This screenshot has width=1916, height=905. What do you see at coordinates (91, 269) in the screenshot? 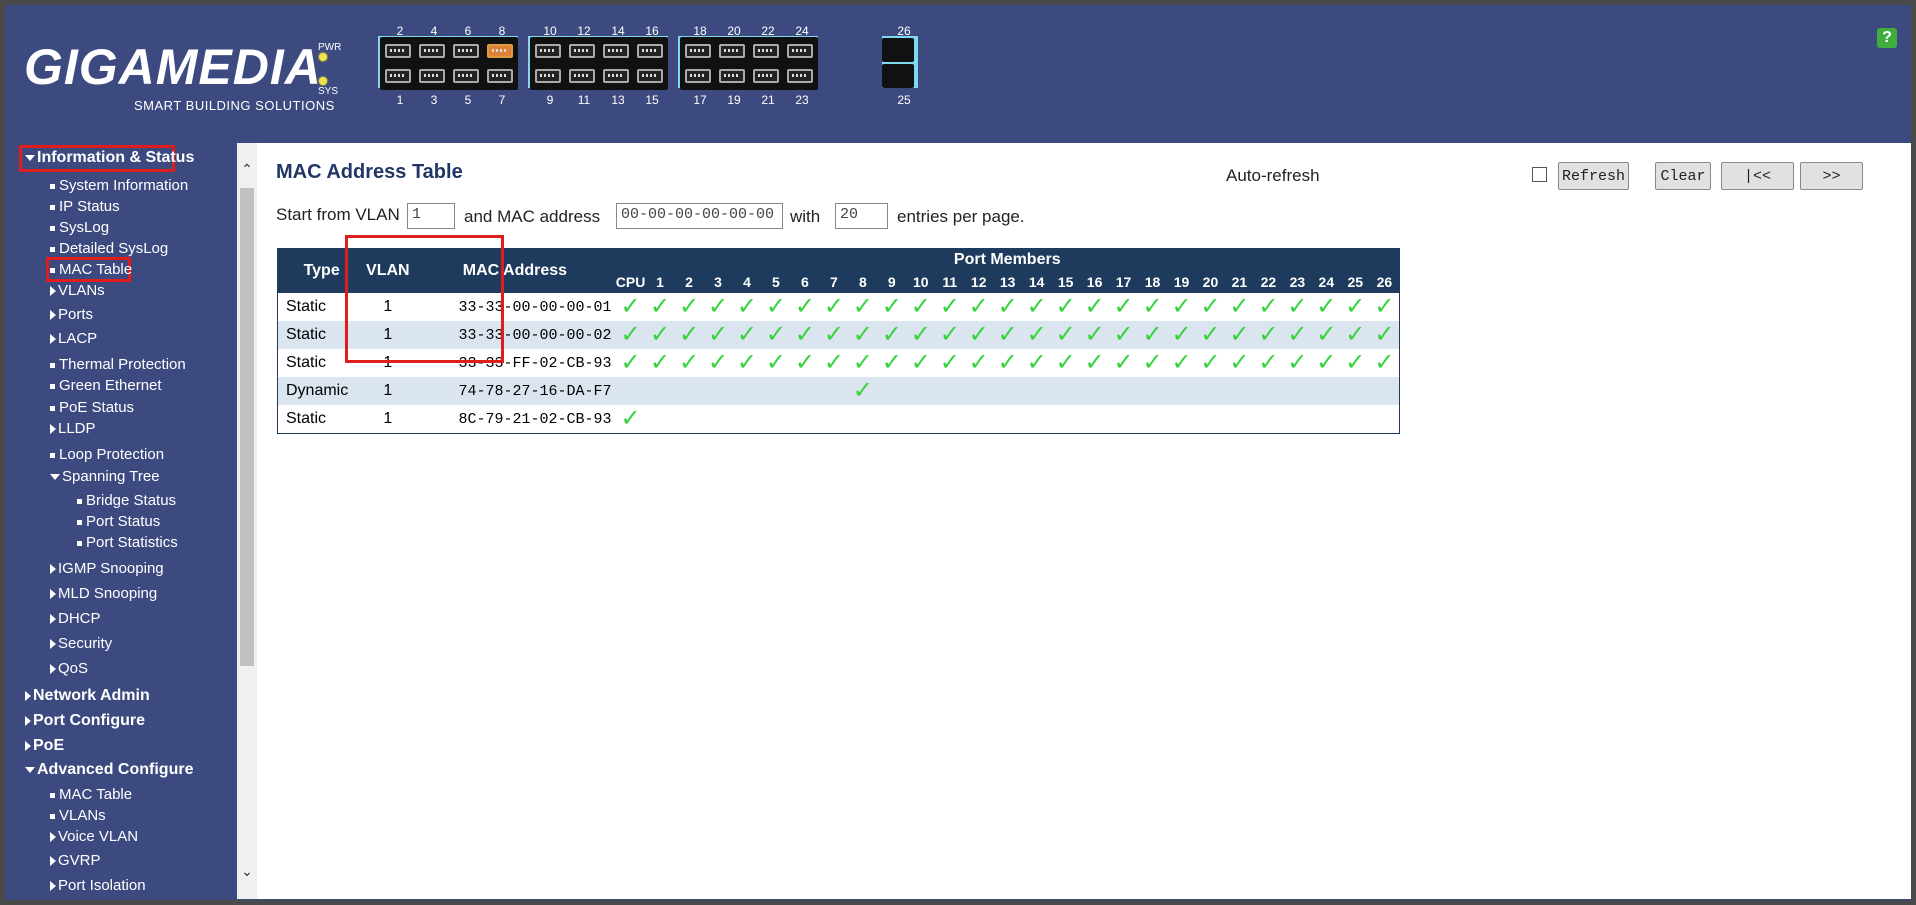
I see `nav-mac-table: MAC Table` at bounding box center [91, 269].